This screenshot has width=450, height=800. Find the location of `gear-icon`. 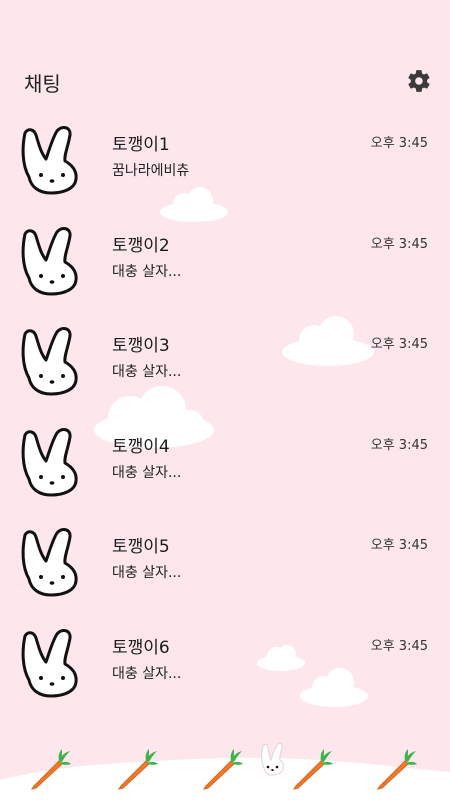

gear-icon is located at coordinates (419, 81).